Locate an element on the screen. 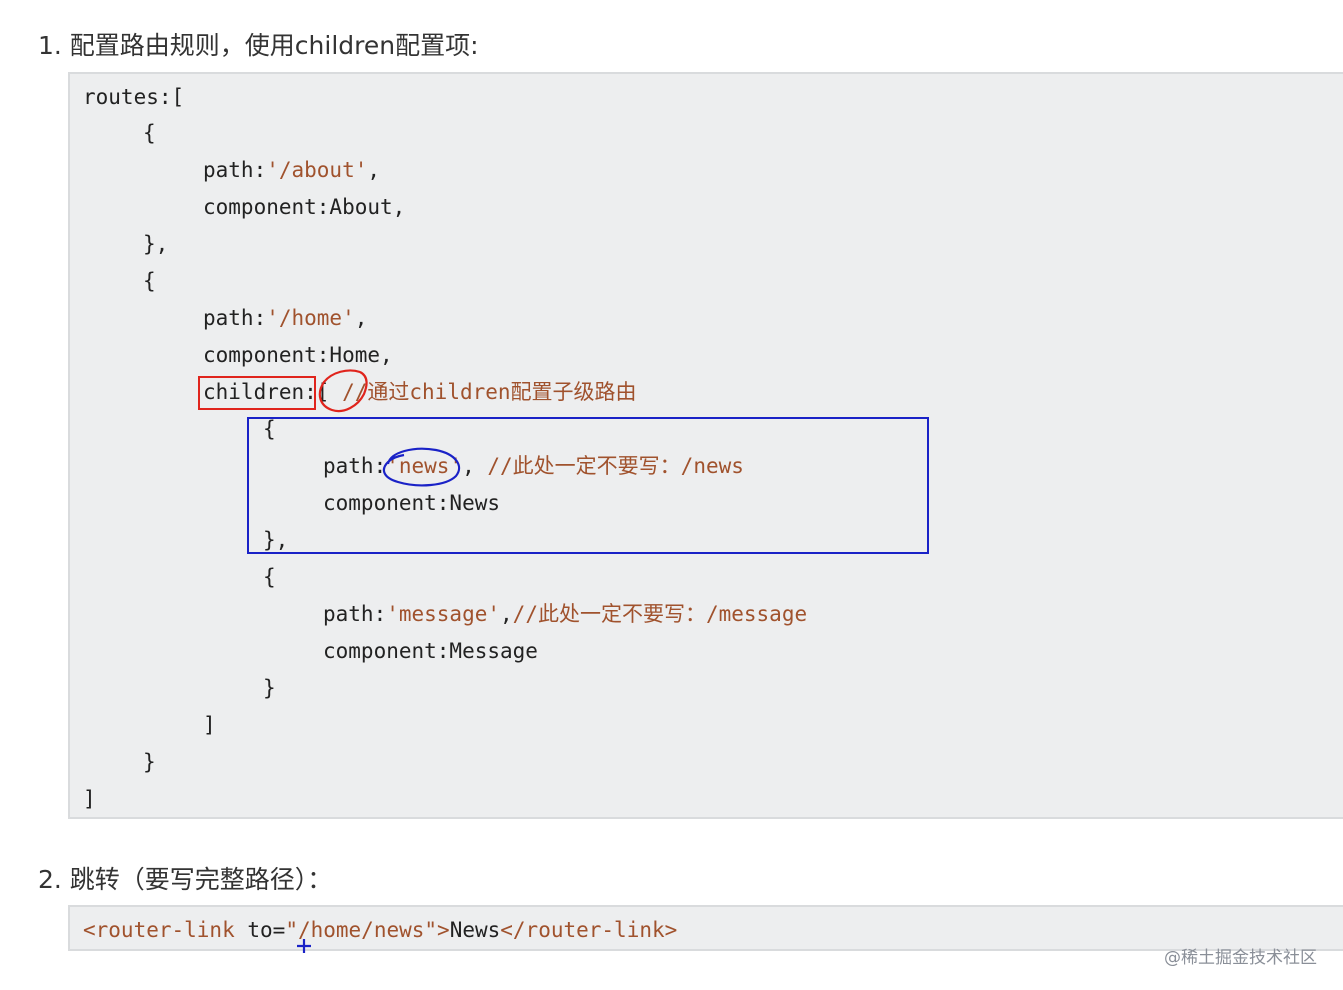 This screenshot has width=1343, height=990. code-line-about-brace-open: { is located at coordinates (149, 133).